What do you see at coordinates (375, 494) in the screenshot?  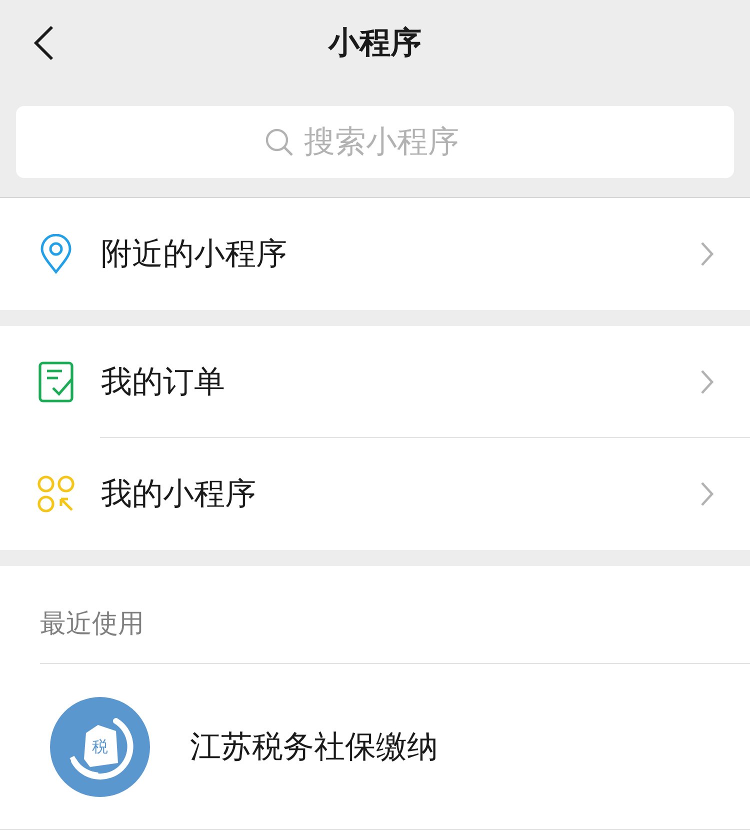 I see `menu-item: 我的小程序` at bounding box center [375, 494].